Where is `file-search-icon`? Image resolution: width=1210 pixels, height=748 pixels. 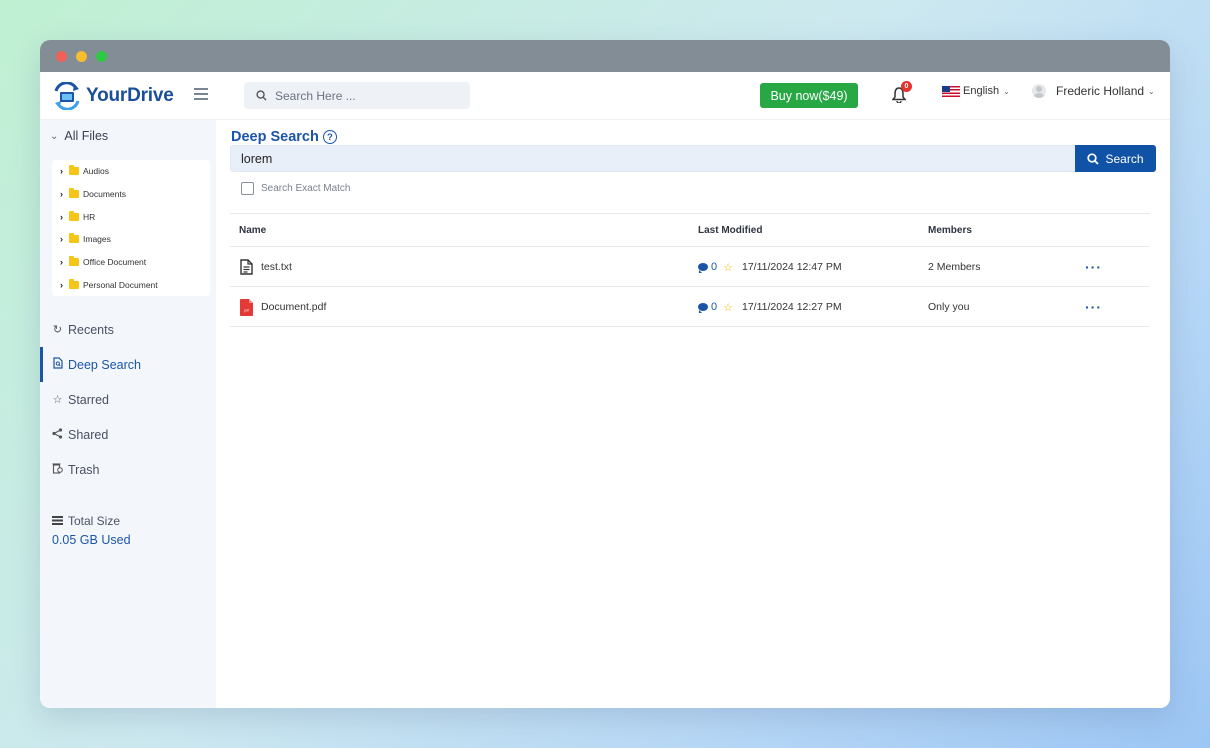
file-search-icon is located at coordinates (57, 364).